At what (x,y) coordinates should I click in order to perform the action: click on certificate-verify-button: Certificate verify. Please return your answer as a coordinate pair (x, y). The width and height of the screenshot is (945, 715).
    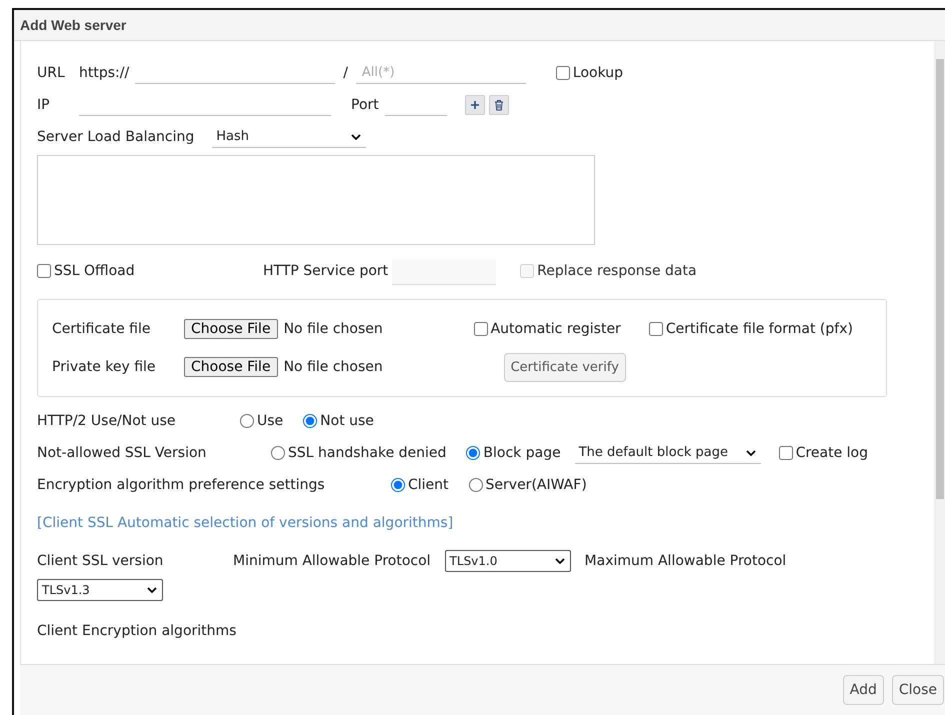
    Looking at the image, I should click on (565, 367).